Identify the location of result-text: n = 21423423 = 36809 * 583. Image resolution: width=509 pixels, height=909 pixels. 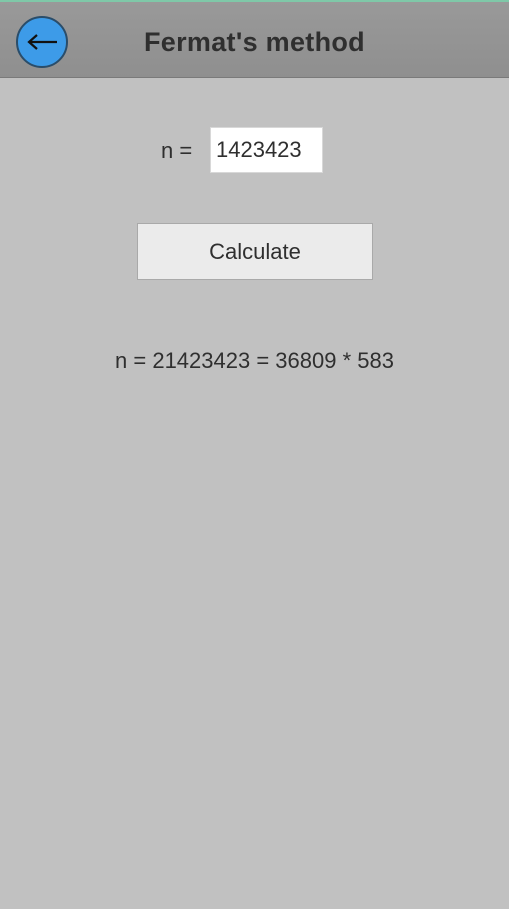
(254, 360).